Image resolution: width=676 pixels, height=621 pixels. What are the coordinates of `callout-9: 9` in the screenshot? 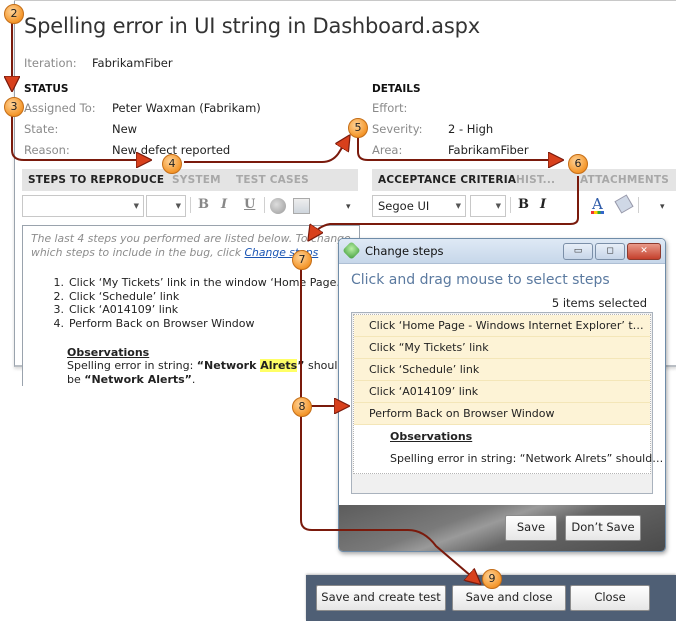 It's located at (492, 579).